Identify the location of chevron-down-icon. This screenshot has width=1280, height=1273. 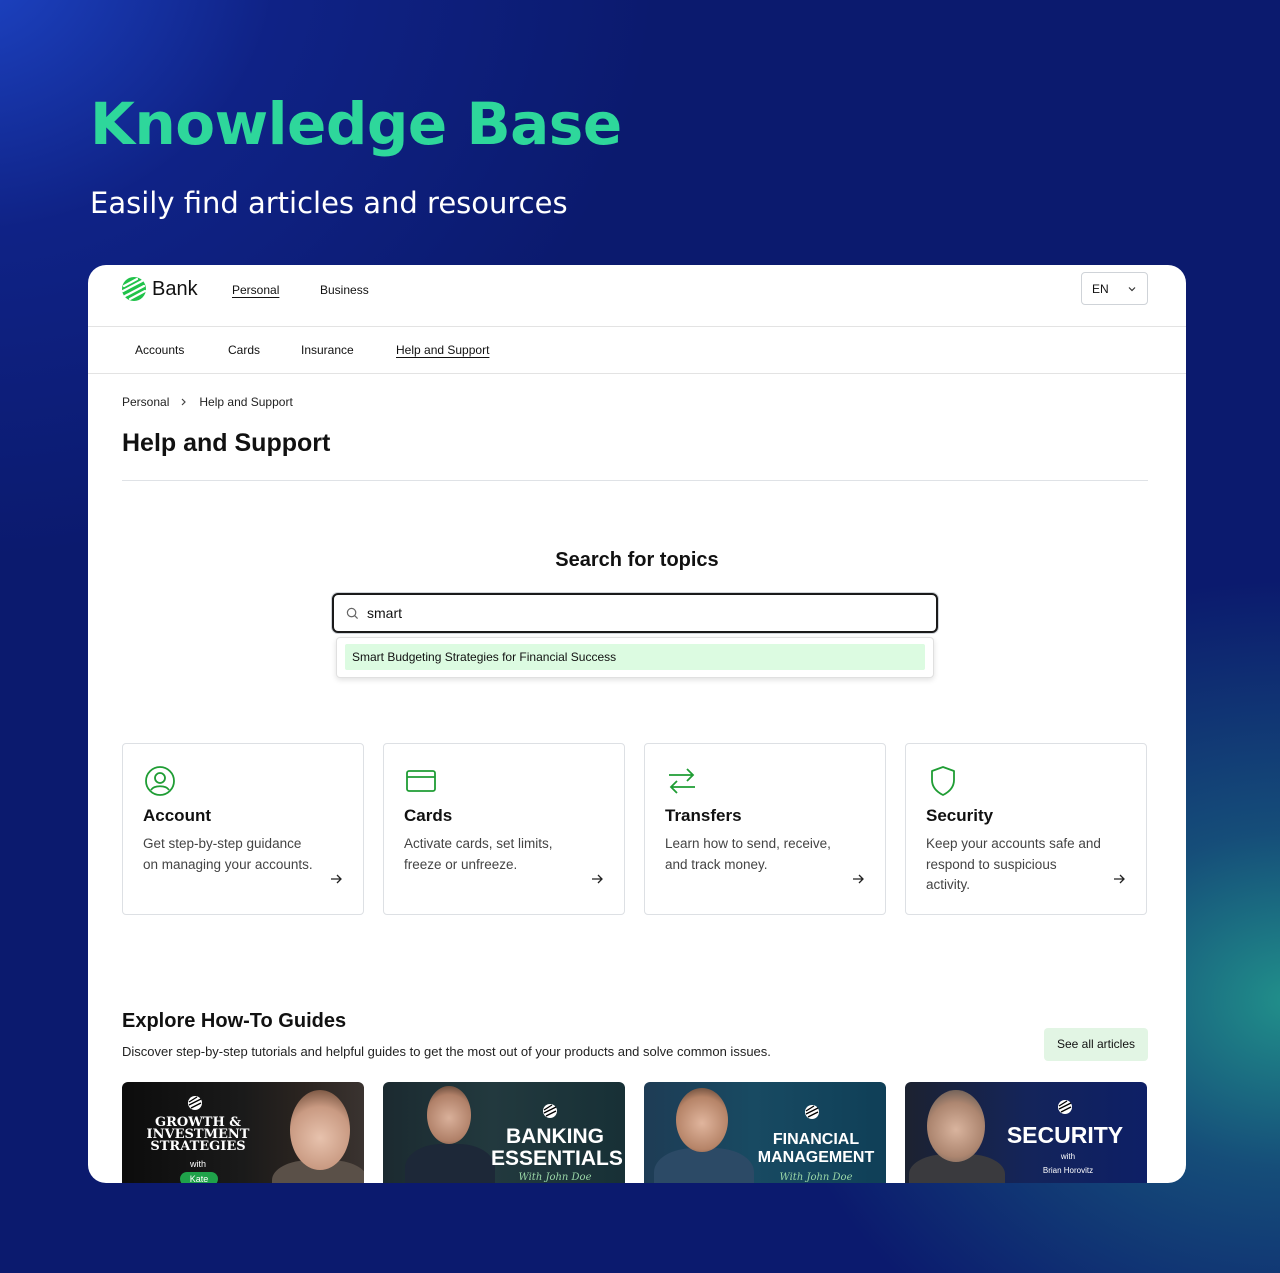
(1132, 288).